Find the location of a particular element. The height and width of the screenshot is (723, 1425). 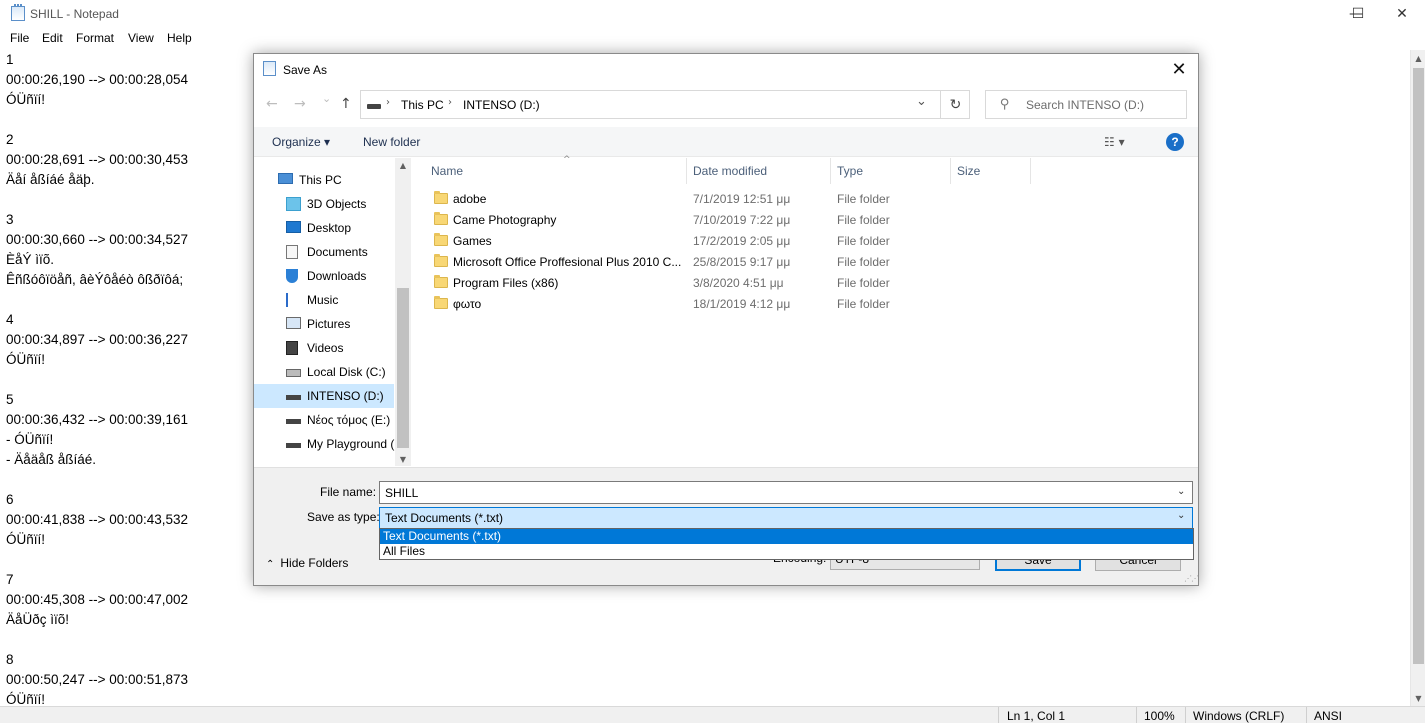

breadcrumb-this-pc: This PC is located at coordinates (422, 105).